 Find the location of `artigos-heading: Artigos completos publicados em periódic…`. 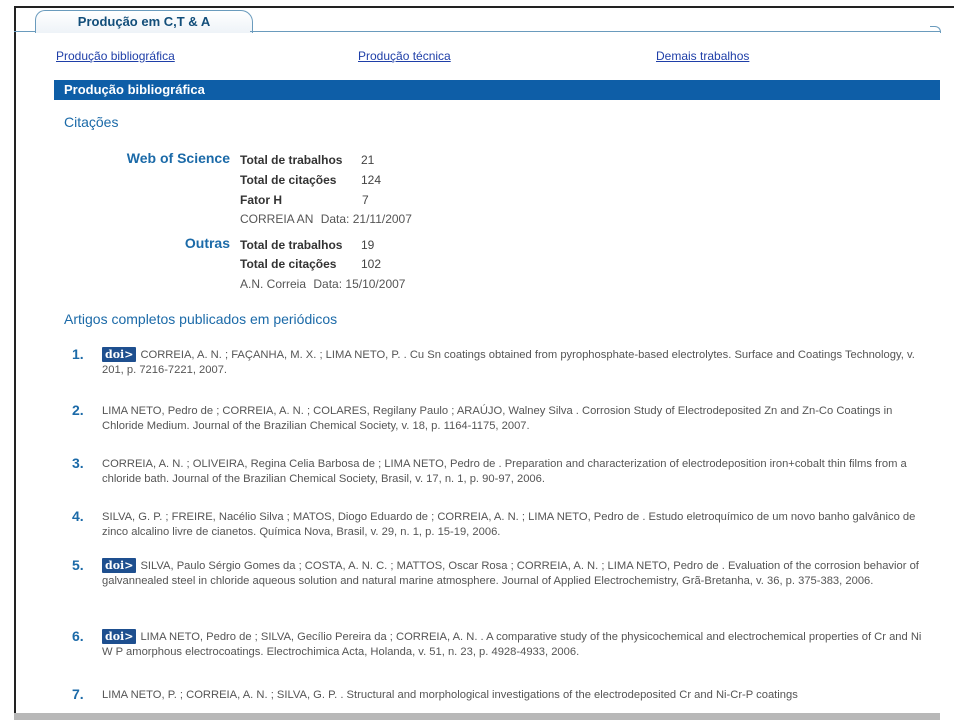

artigos-heading: Artigos completos publicados em periódic… is located at coordinates (201, 319).